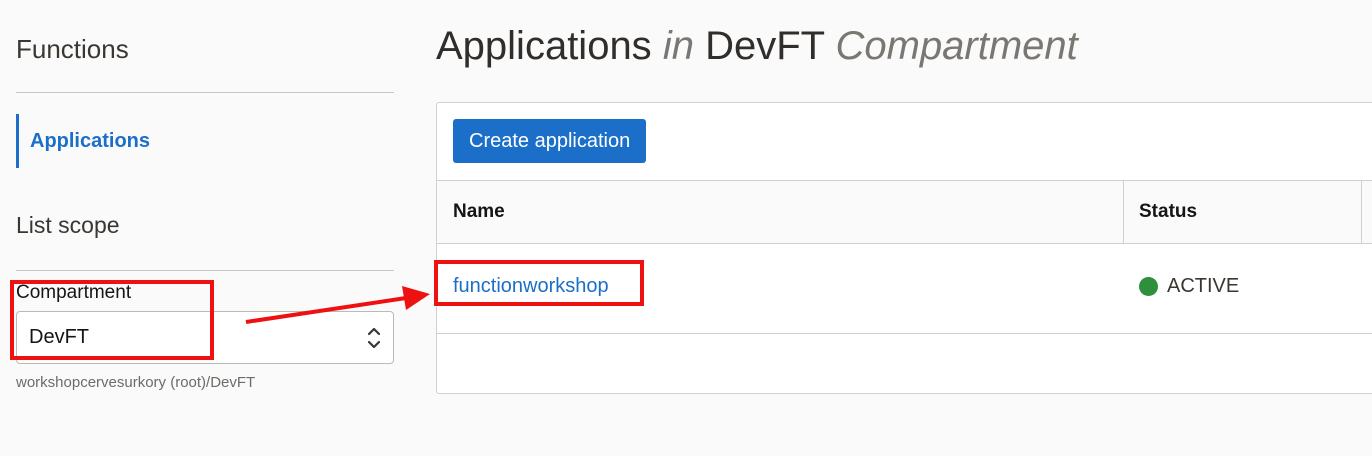  What do you see at coordinates (112, 320) in the screenshot?
I see `highlight-box-compartment` at bounding box center [112, 320].